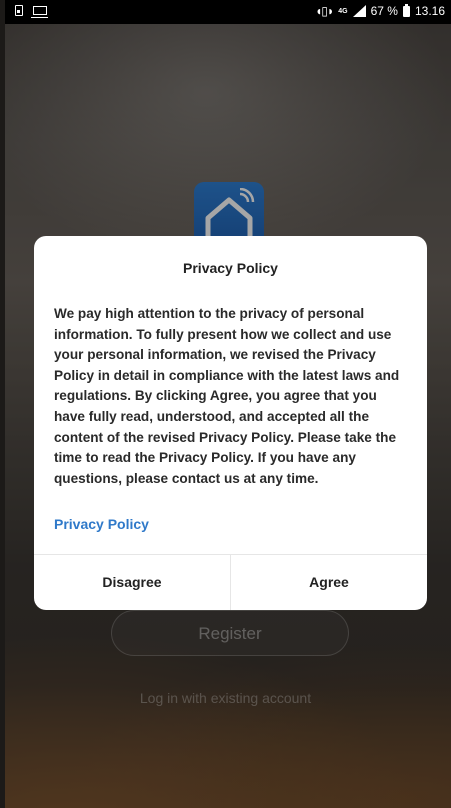 The image size is (451, 808). What do you see at coordinates (39, 12) in the screenshot?
I see `screen-cast-icon` at bounding box center [39, 12].